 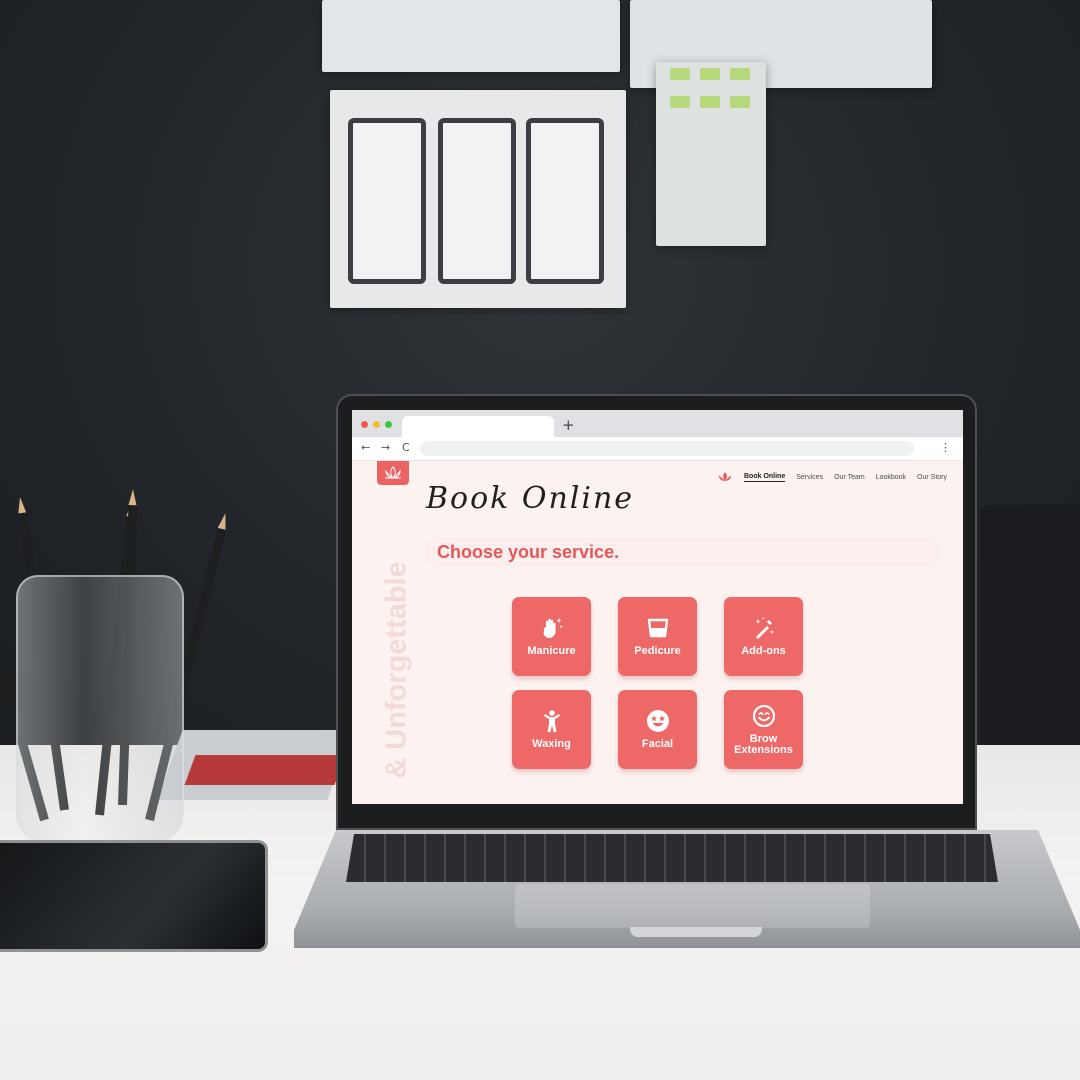 What do you see at coordinates (1030, 642) in the screenshot?
I see `background-monitor` at bounding box center [1030, 642].